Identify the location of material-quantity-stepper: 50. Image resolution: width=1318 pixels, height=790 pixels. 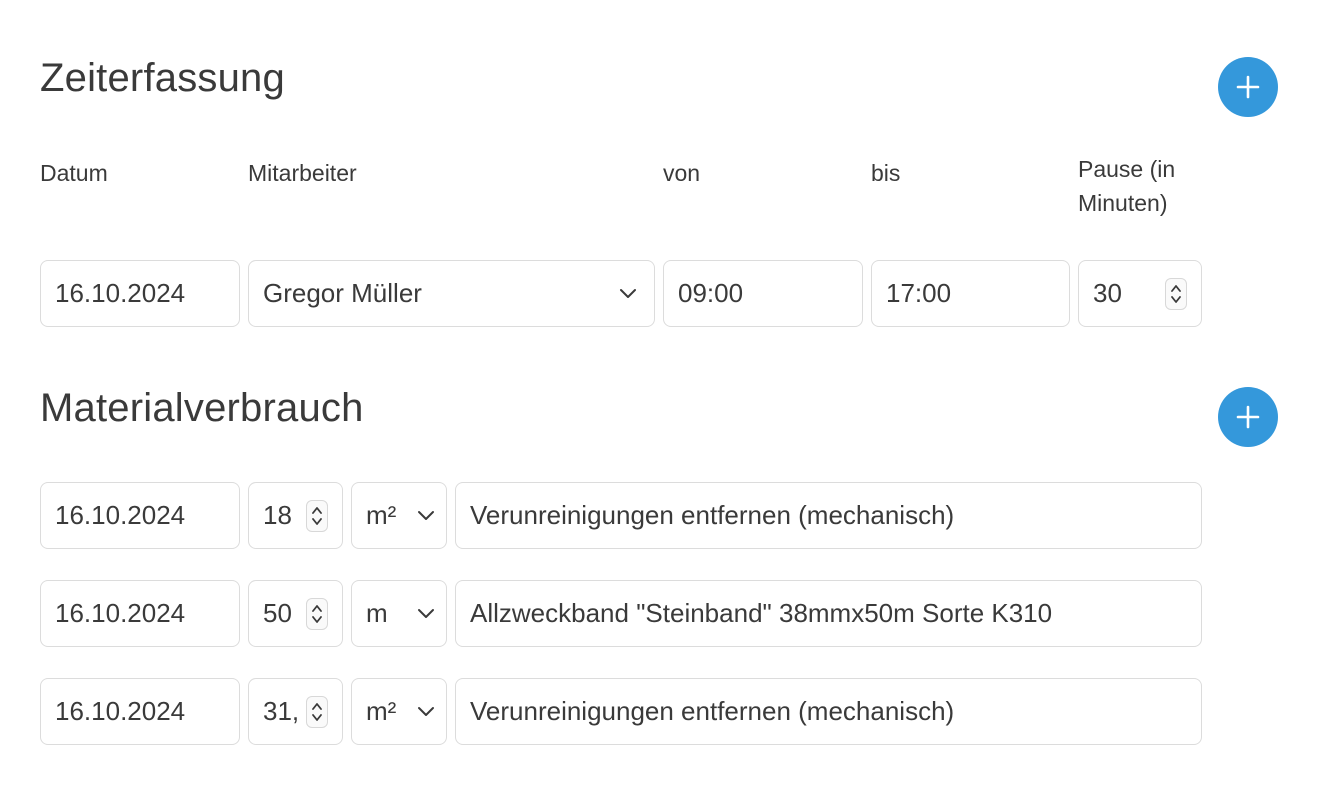
(295, 613).